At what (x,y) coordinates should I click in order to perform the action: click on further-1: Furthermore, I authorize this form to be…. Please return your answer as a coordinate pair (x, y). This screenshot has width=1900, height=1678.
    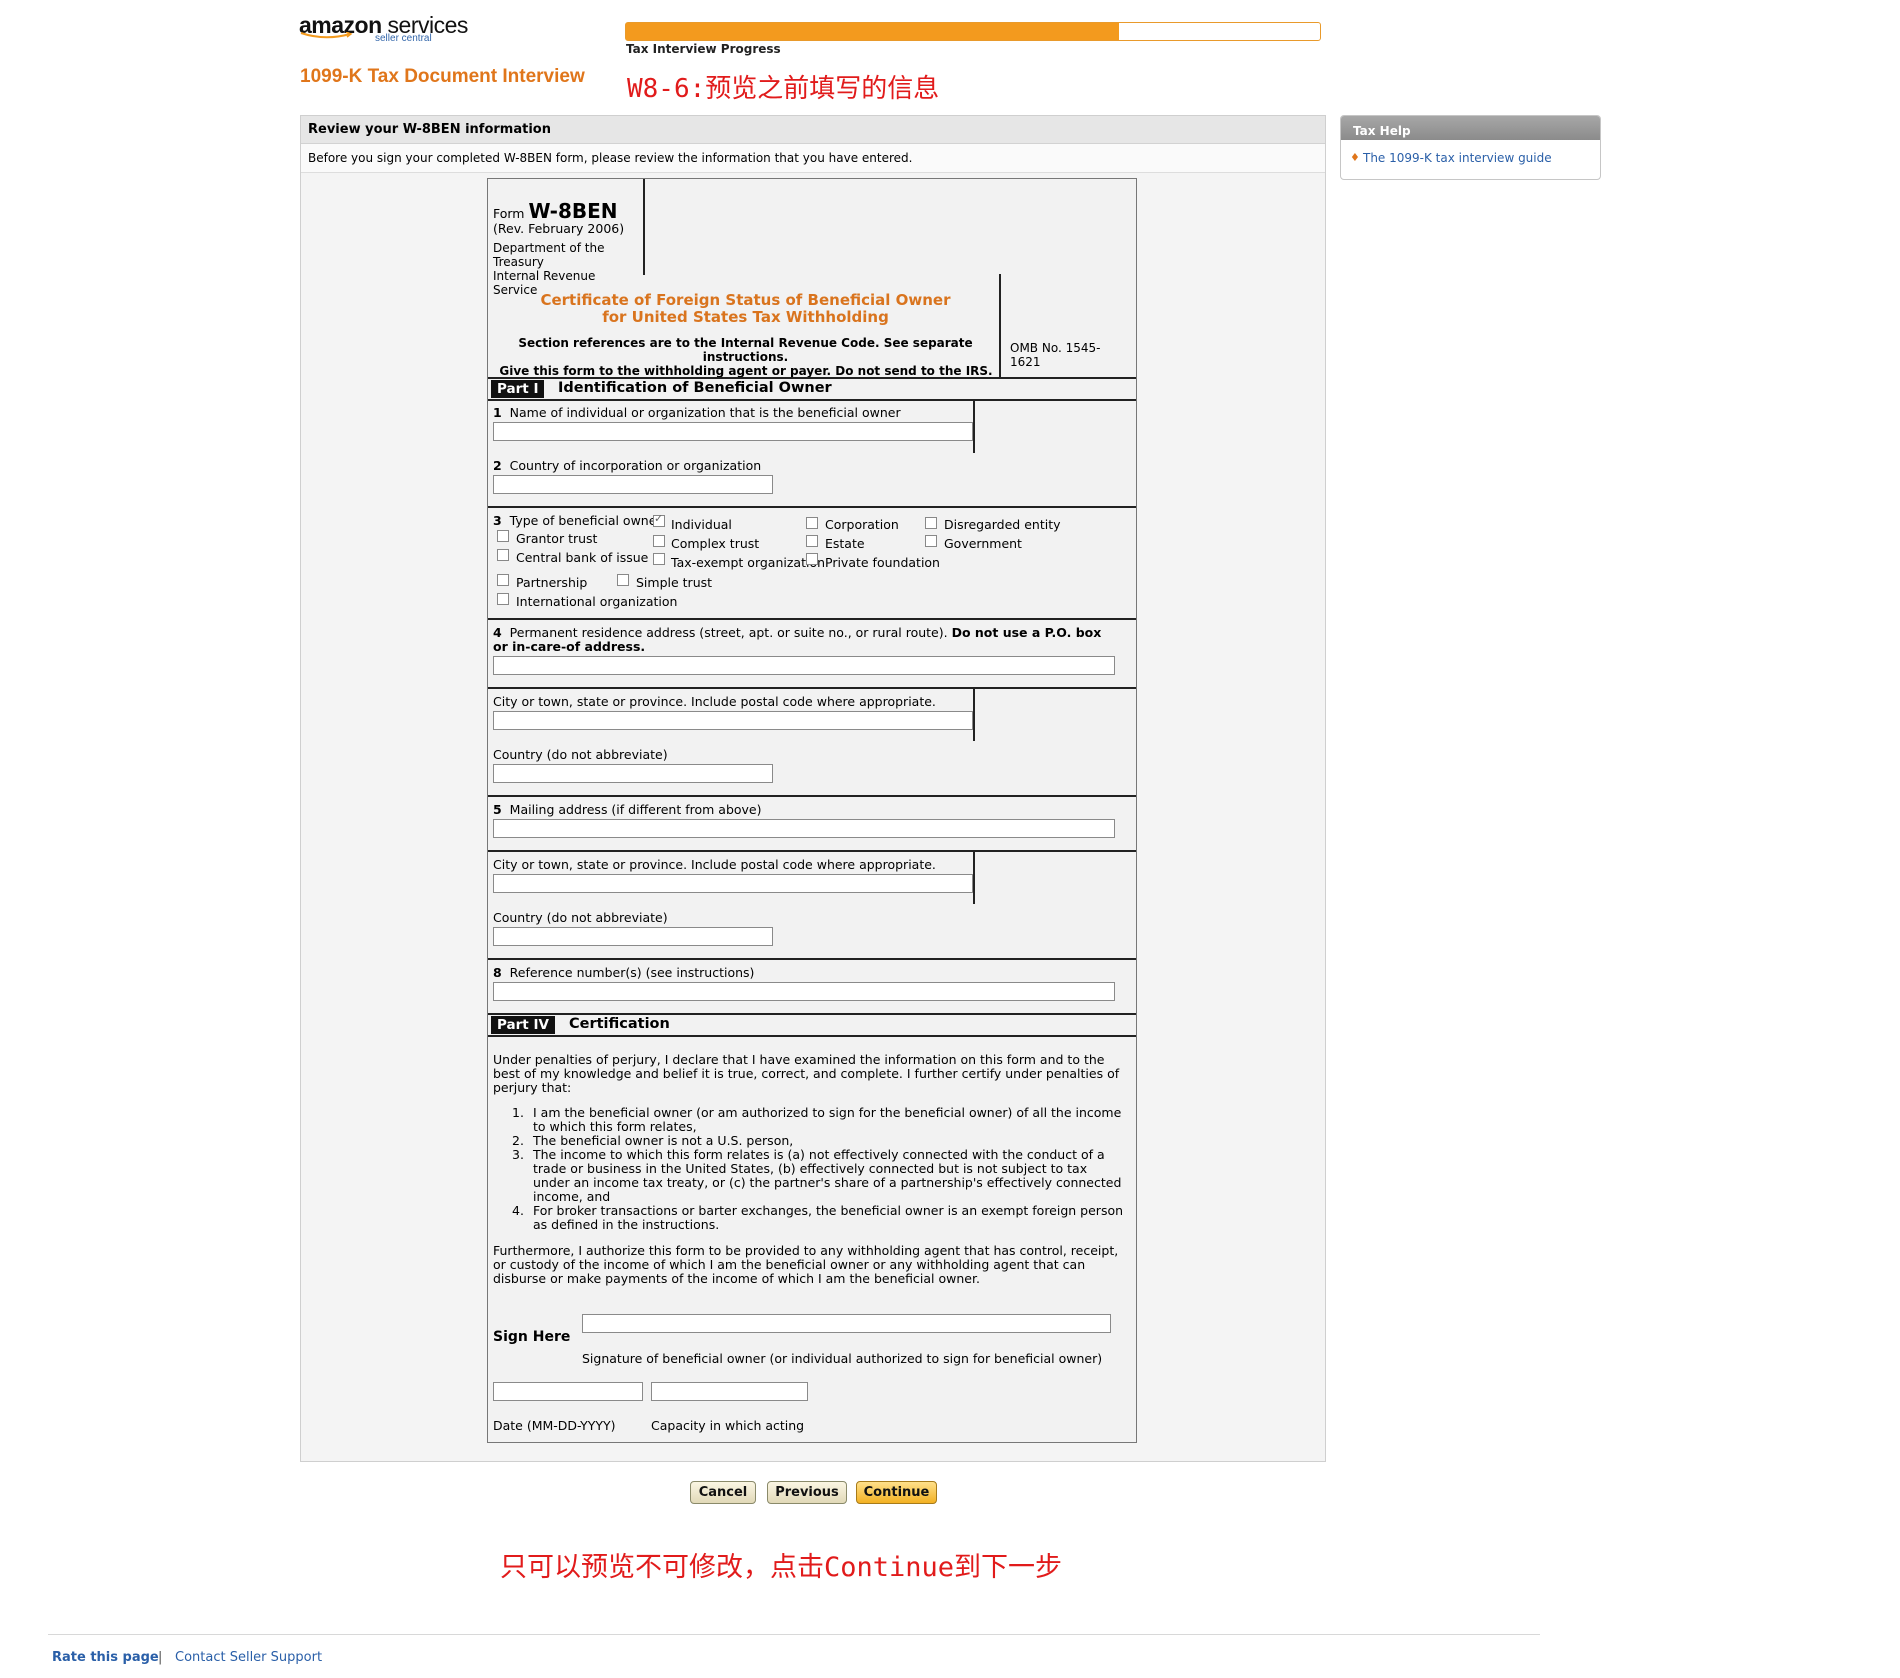
    Looking at the image, I should click on (806, 1250).